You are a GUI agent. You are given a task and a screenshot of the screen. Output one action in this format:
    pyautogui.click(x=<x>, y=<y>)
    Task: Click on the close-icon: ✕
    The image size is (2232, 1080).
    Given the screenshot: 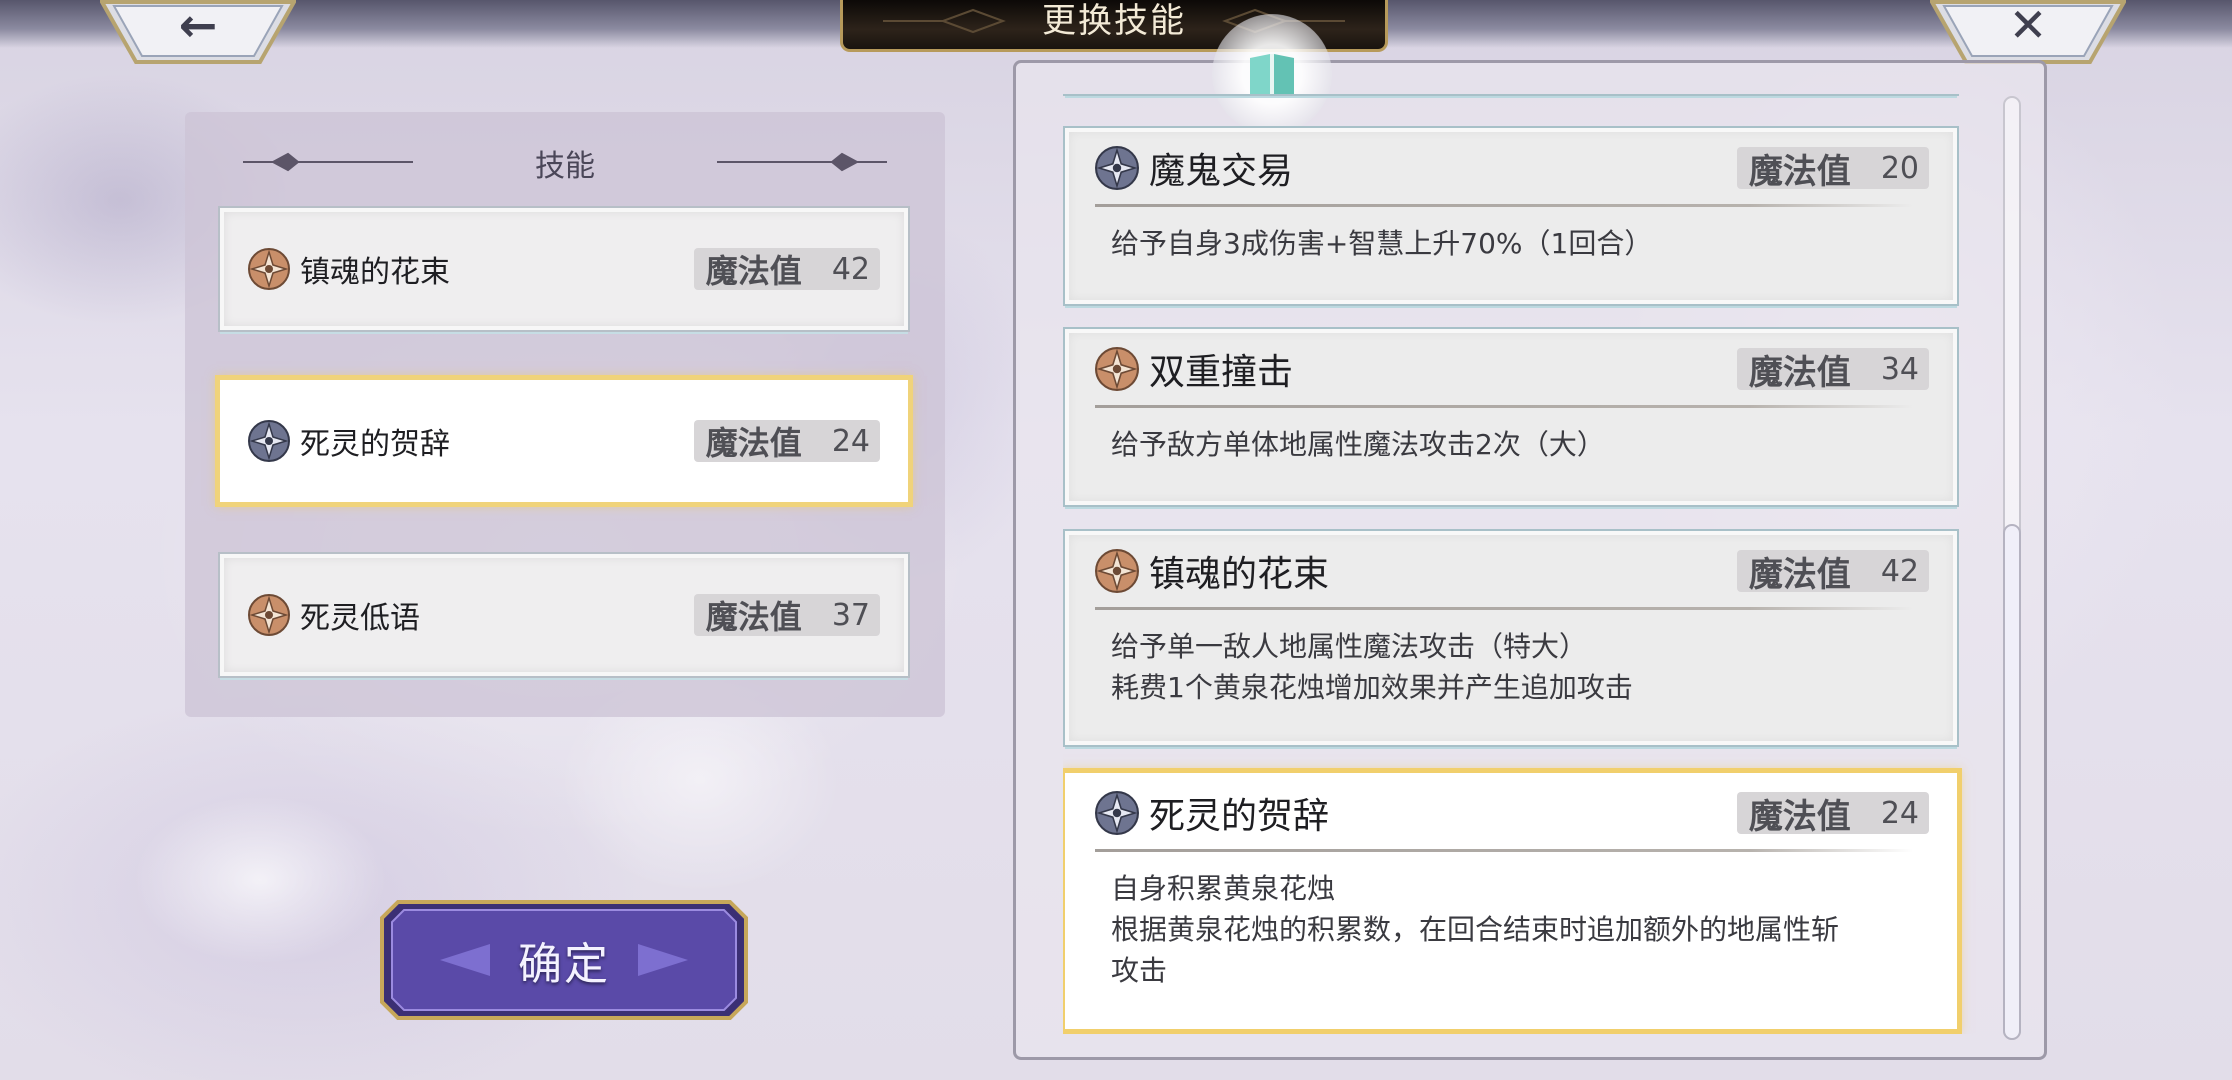 What is the action you would take?
    pyautogui.click(x=2028, y=26)
    